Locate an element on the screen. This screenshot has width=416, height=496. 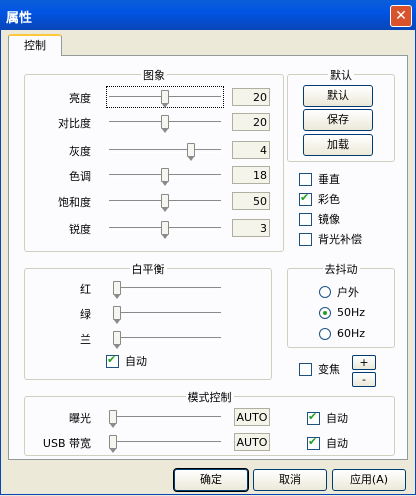
image-slider-label: 亮度 is located at coordinates (80, 98).